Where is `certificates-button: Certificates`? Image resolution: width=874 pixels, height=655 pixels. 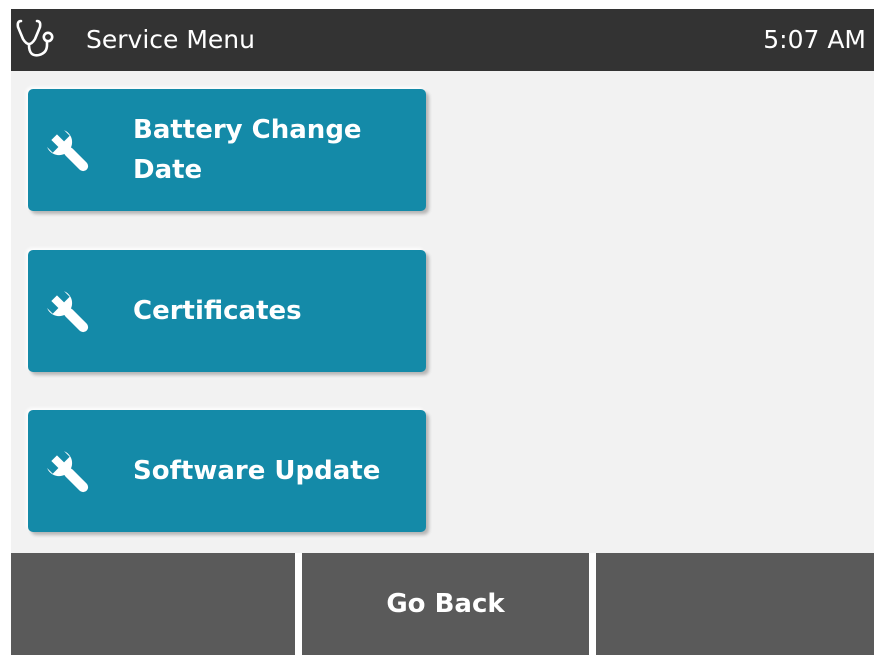 certificates-button: Certificates is located at coordinates (227, 311).